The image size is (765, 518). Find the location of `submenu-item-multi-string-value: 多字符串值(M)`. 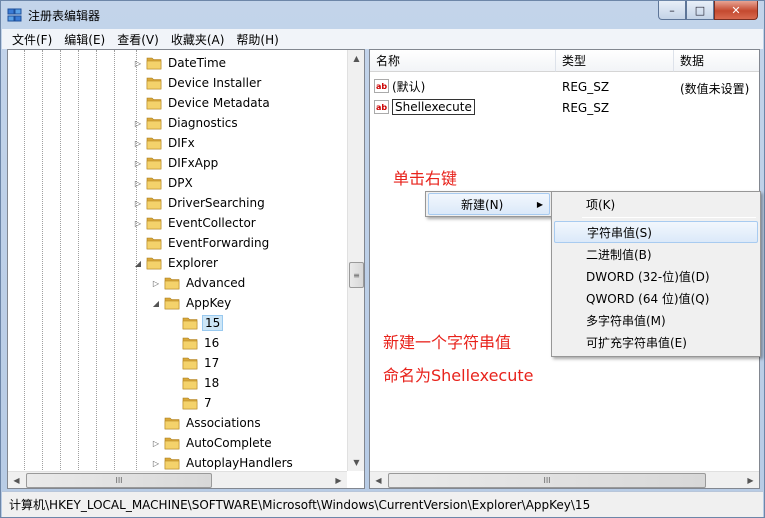

submenu-item-multi-string-value: 多字符串值(M) is located at coordinates (656, 320).